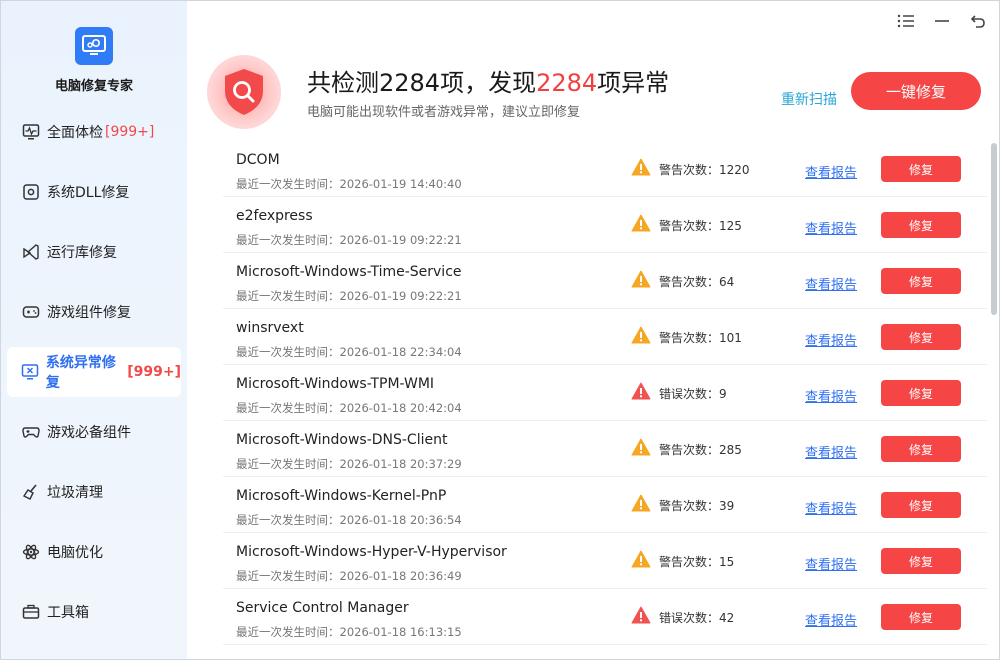  I want to click on count-value: 101, so click(730, 338).